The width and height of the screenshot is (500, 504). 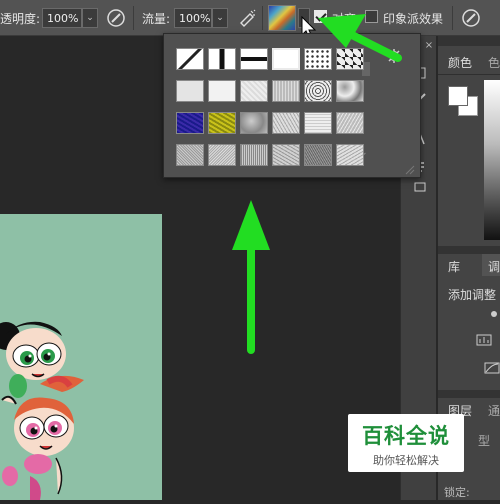 What do you see at coordinates (318, 155) in the screenshot?
I see `dark-noise-pattern-icon` at bounding box center [318, 155].